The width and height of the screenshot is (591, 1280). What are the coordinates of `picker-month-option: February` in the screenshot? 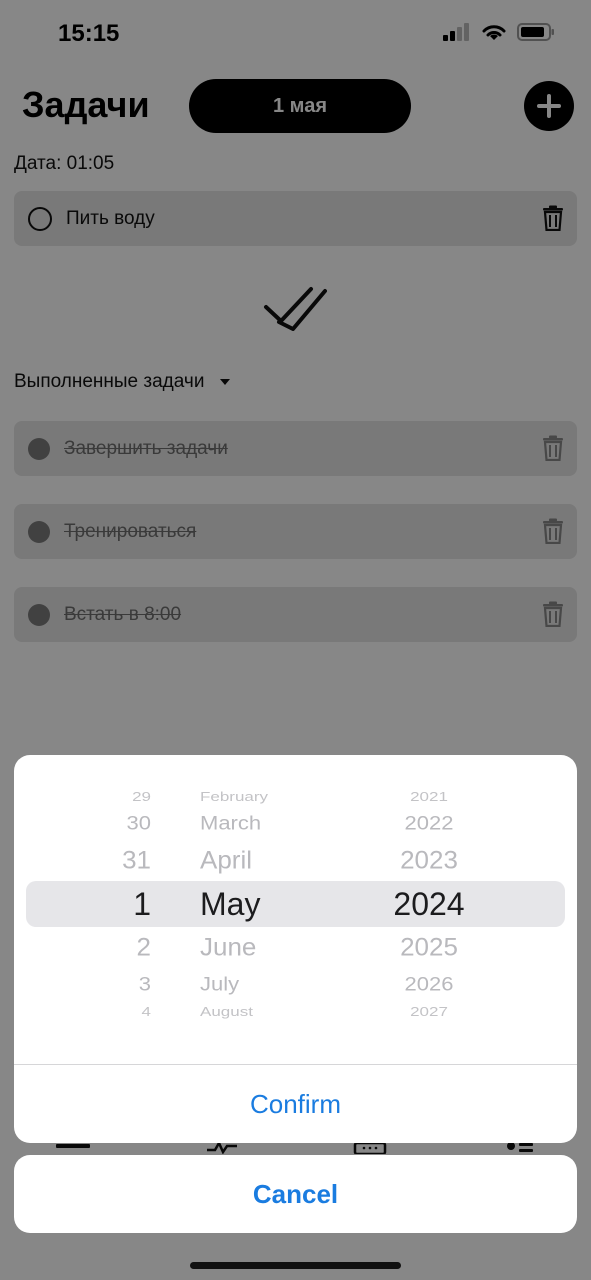 It's located at (290, 795).